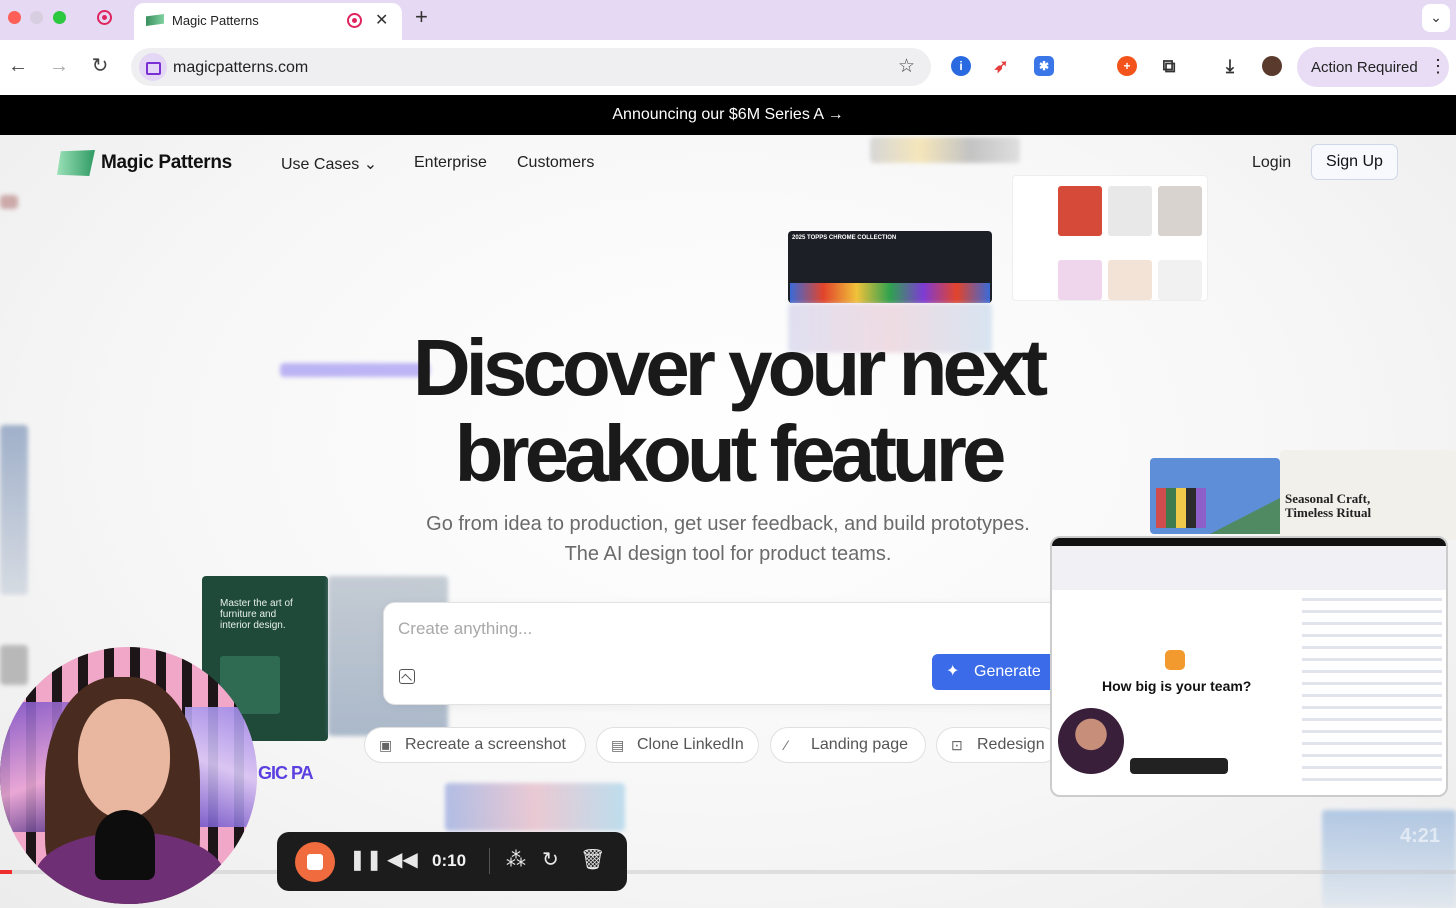  What do you see at coordinates (1110, 238) in the screenshot?
I see `sneakers-thumbnail` at bounding box center [1110, 238].